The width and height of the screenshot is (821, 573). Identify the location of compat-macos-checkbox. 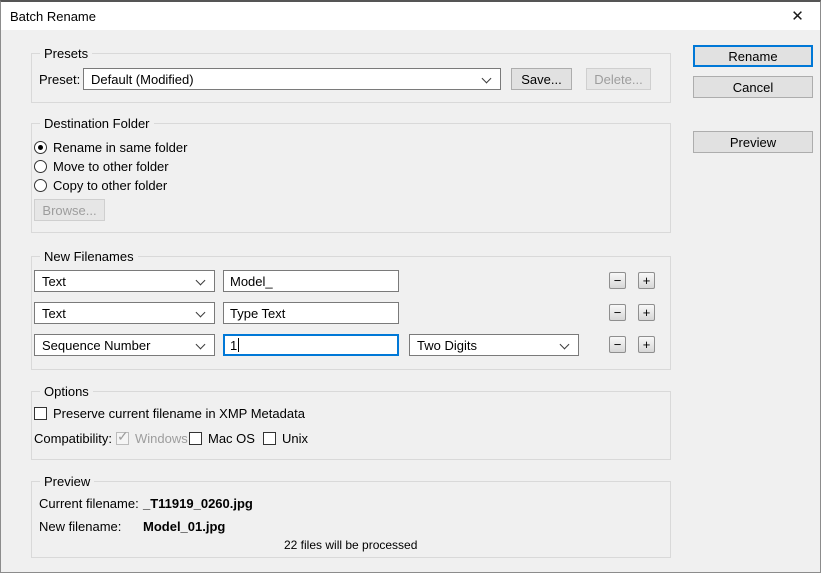
(195, 438).